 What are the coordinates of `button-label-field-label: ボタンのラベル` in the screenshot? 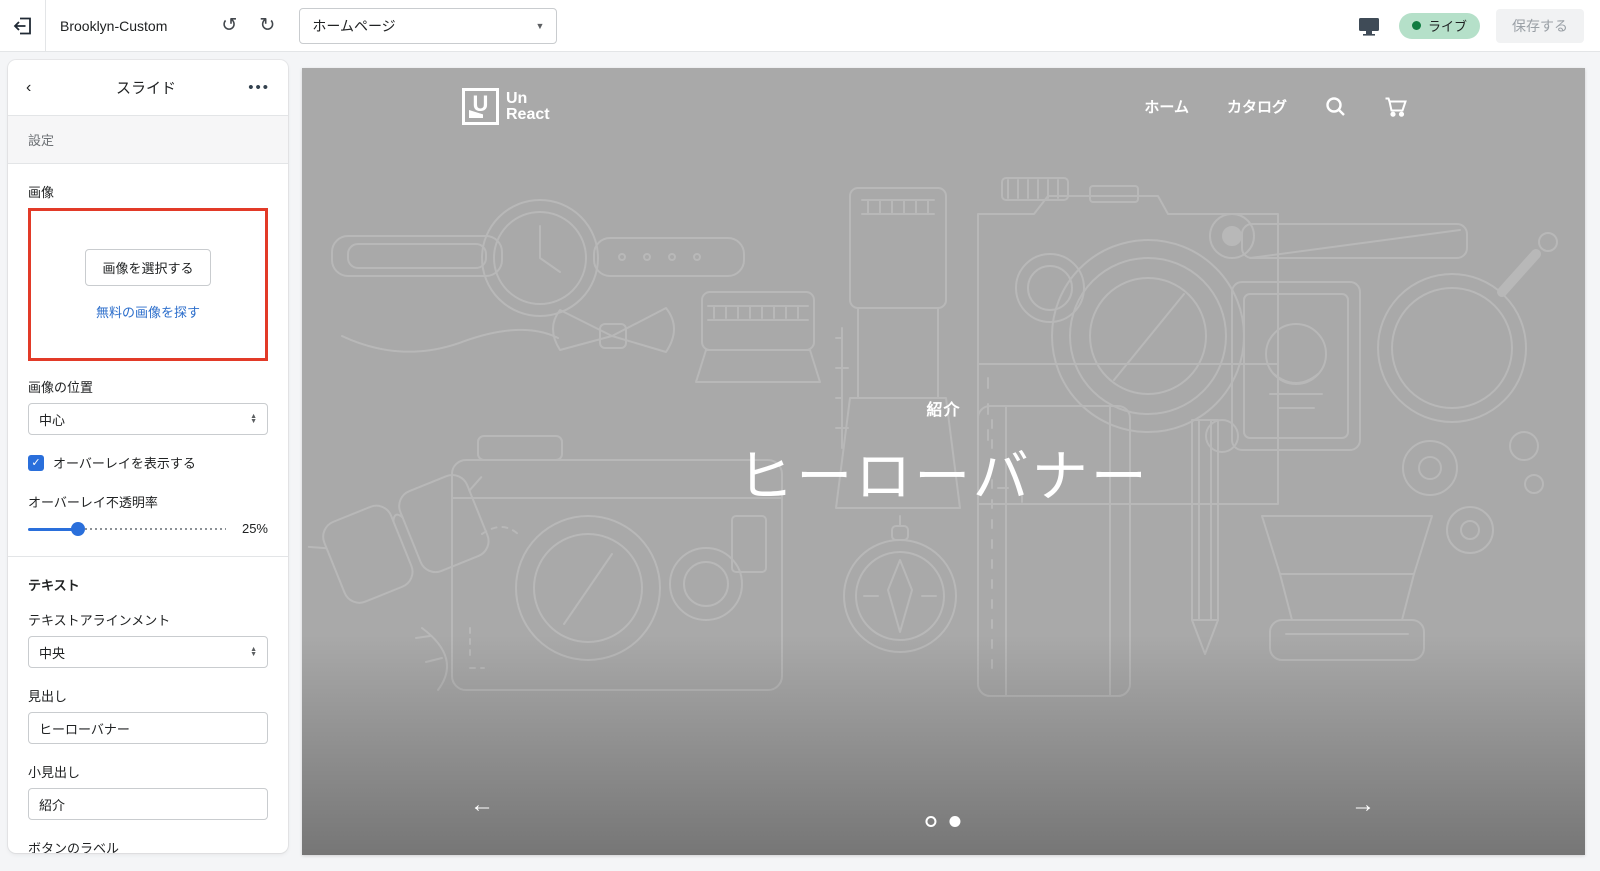 It's located at (74, 847).